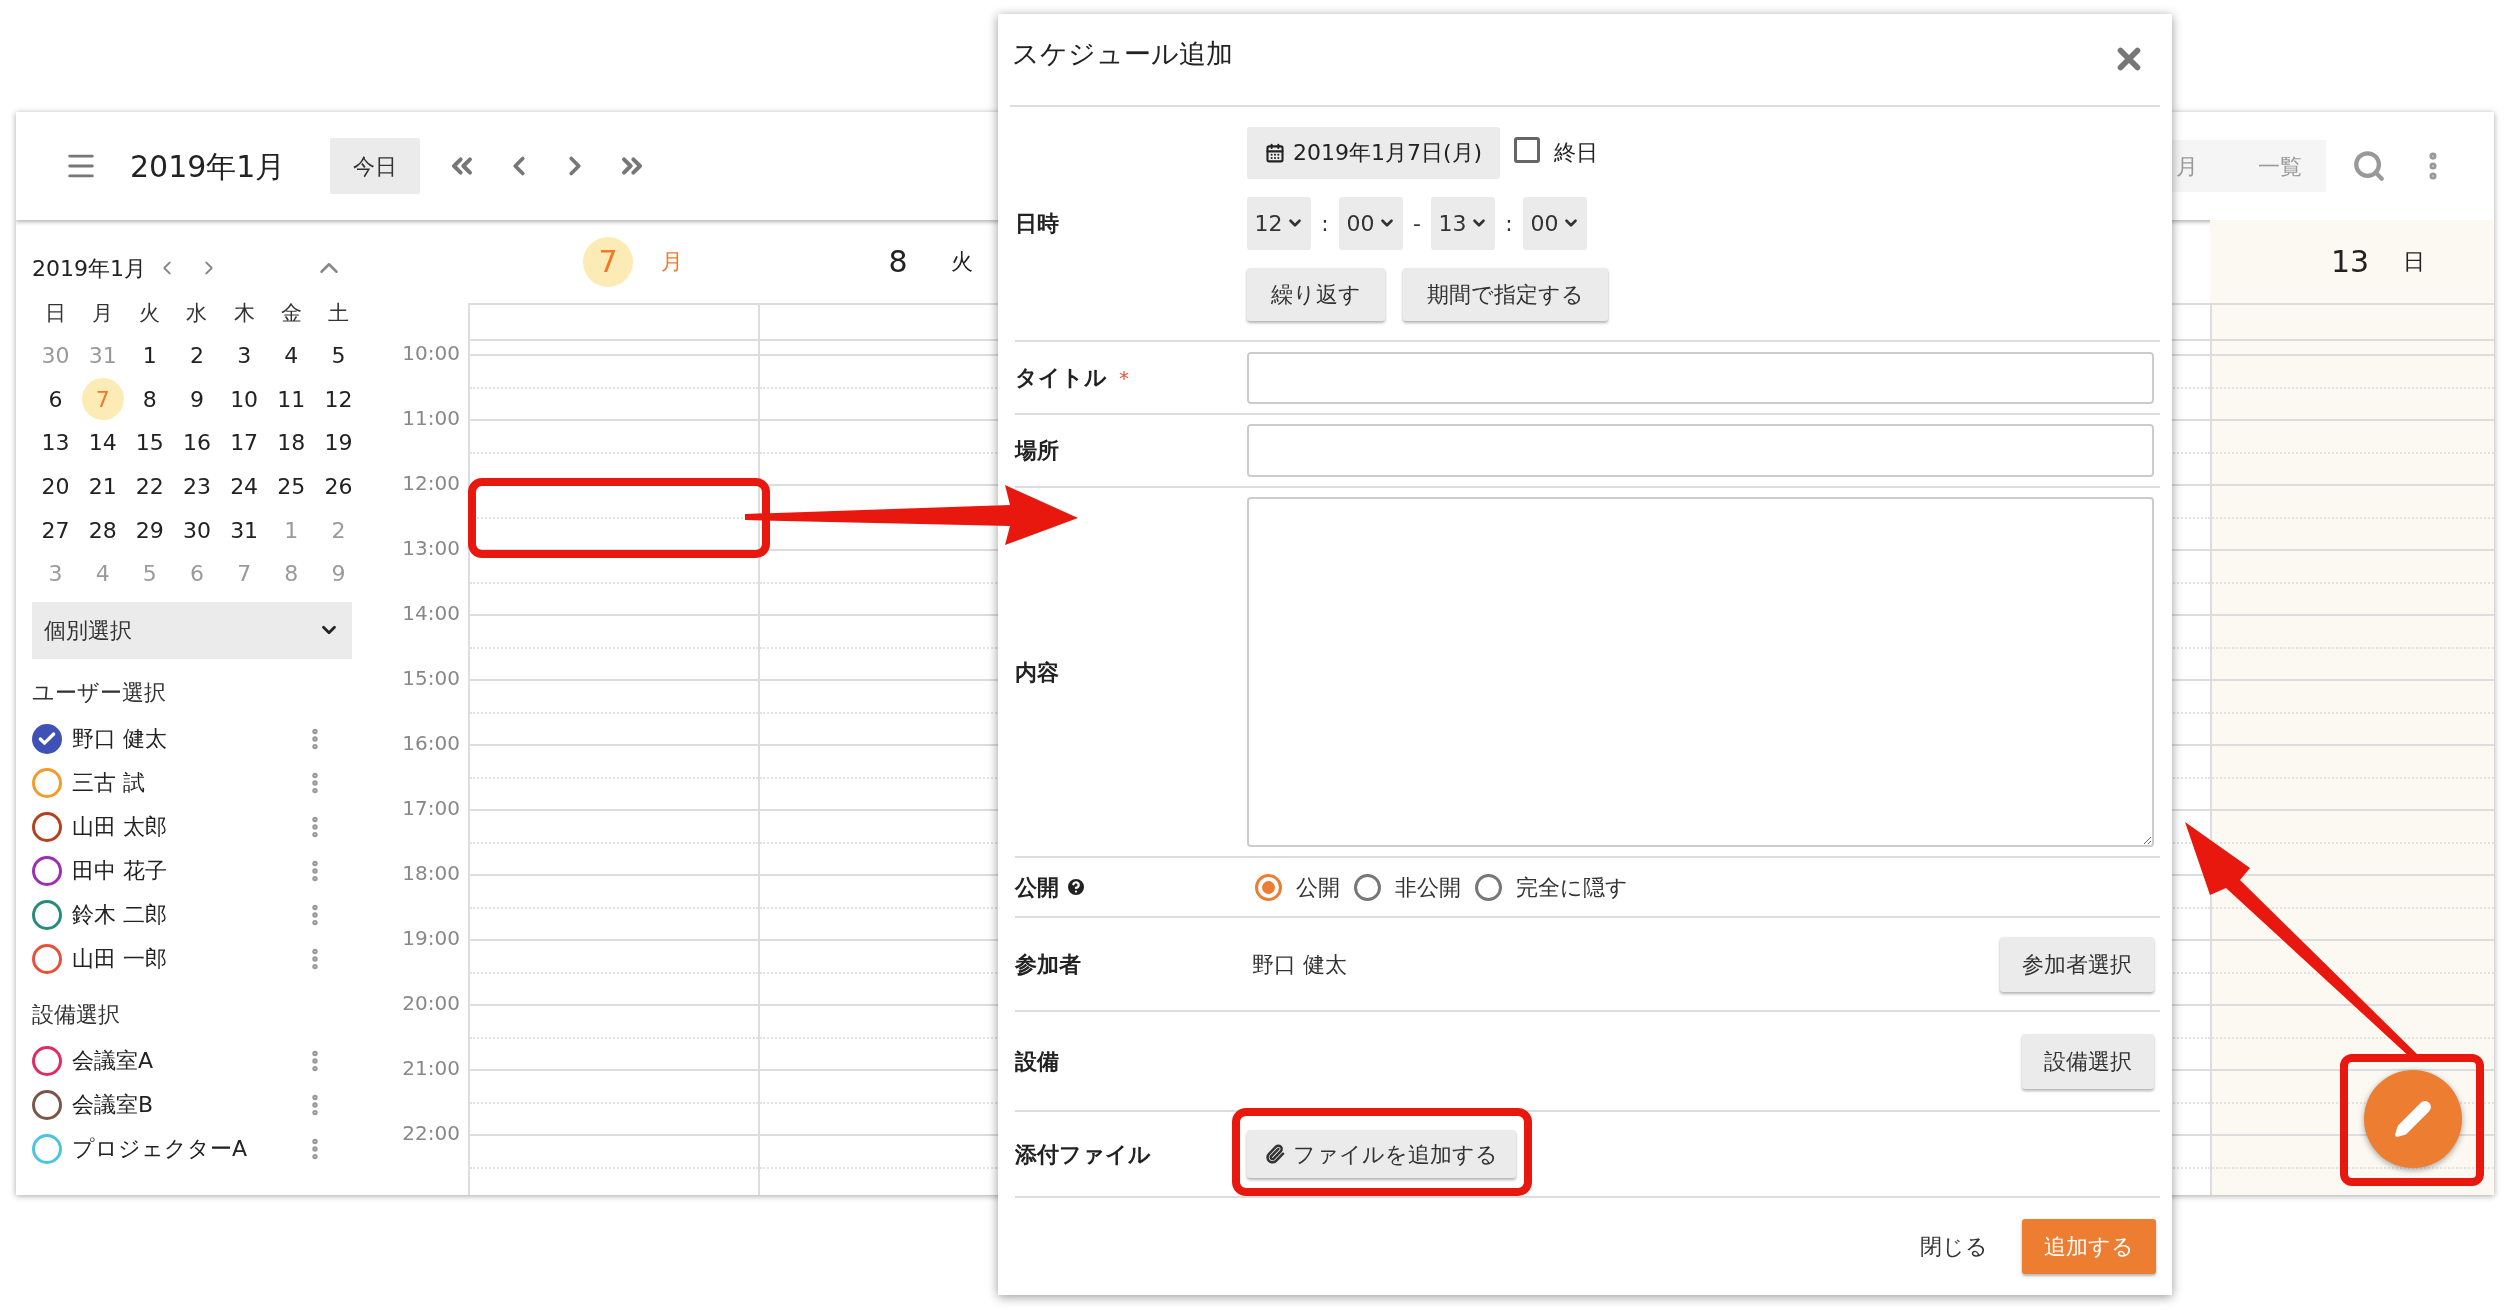 Image resolution: width=2508 pixels, height=1310 pixels. What do you see at coordinates (1037, 1061) in the screenshot?
I see `field-label: 設備` at bounding box center [1037, 1061].